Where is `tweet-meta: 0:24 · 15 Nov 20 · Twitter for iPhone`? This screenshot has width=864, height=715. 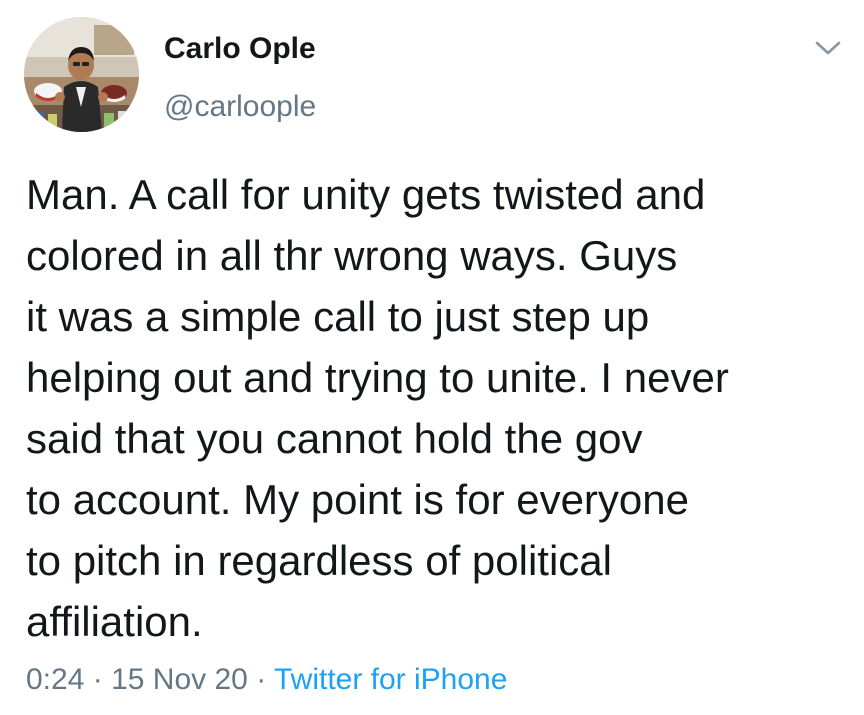
tweet-meta: 0:24 · 15 Nov 20 · Twitter for iPhone is located at coordinates (266, 680).